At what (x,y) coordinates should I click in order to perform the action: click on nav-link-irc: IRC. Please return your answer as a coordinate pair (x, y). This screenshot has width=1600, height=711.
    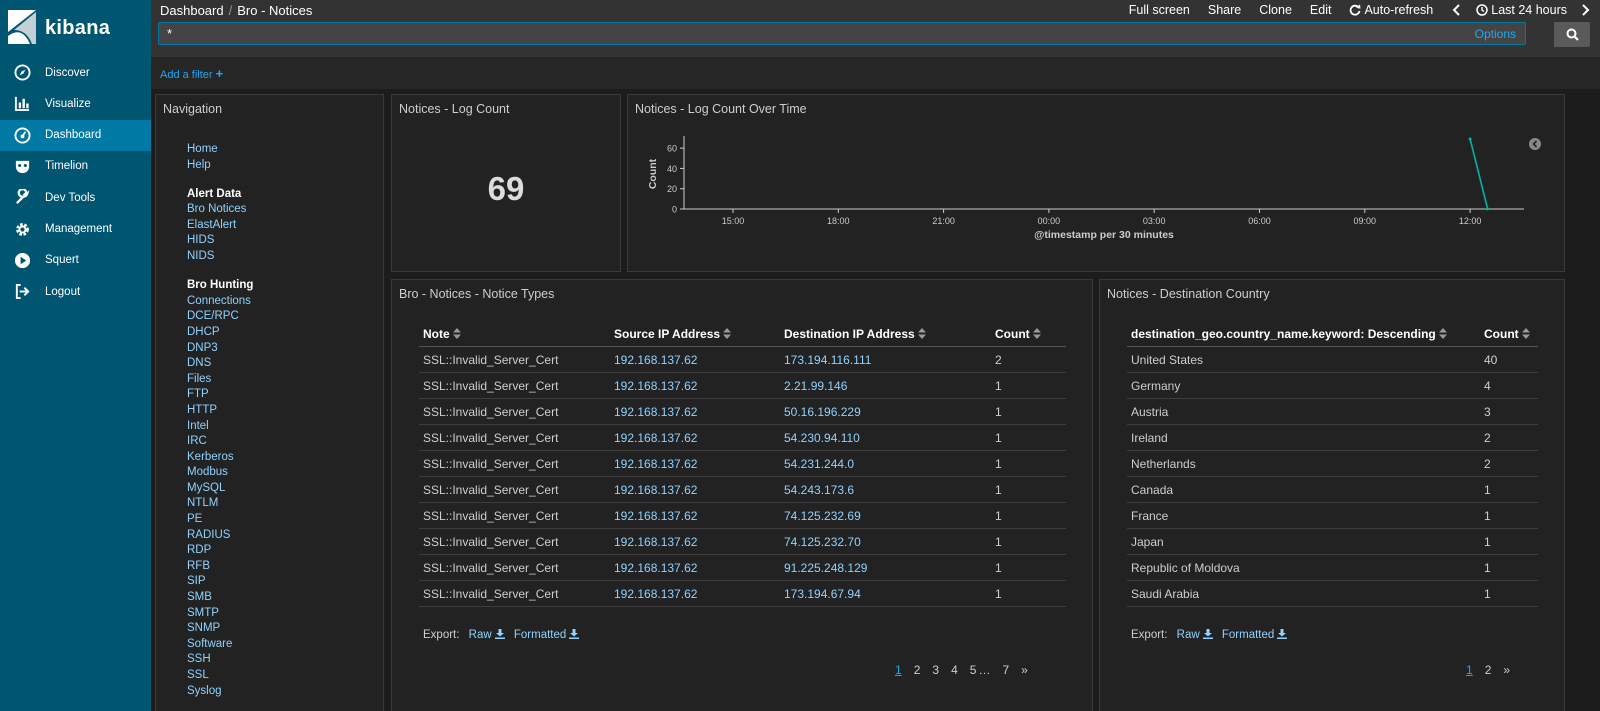
    Looking at the image, I should click on (220, 442).